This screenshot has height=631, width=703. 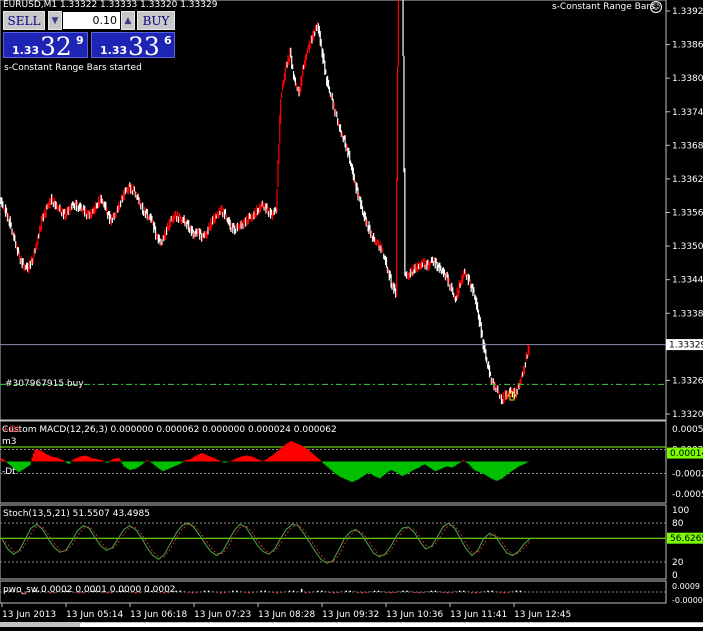 What do you see at coordinates (687, 247) in the screenshot?
I see `price-tick-label: 1.33505` at bounding box center [687, 247].